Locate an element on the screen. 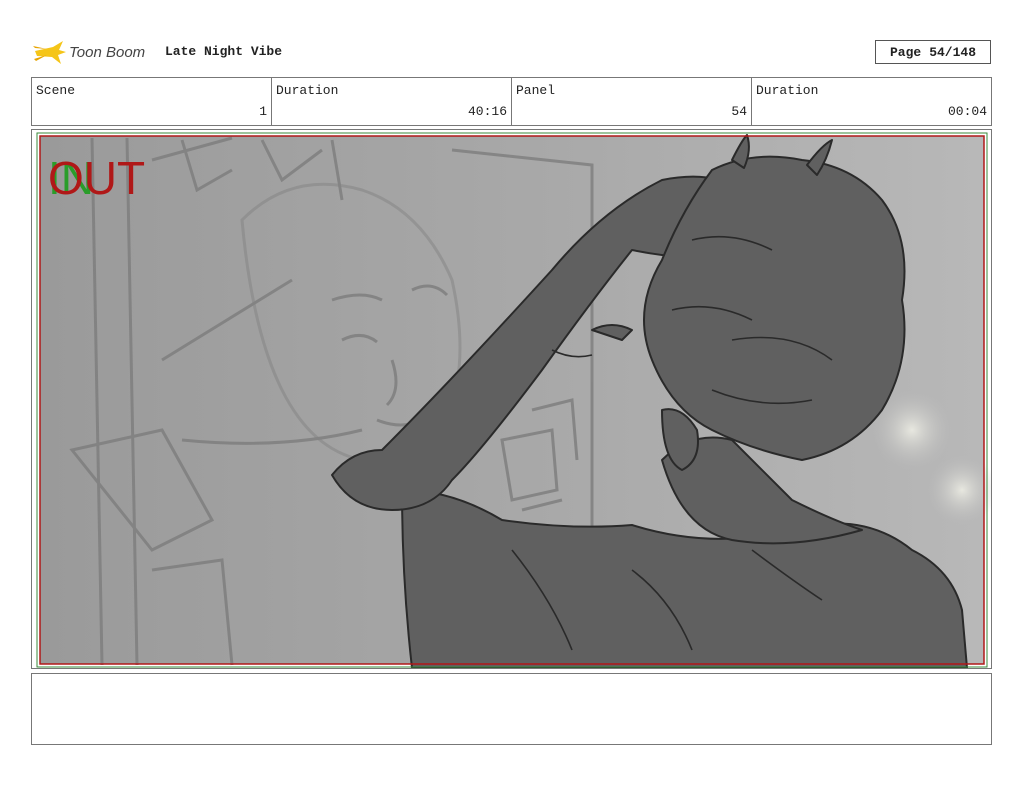 The width and height of the screenshot is (1024, 791). toon-boom-logo: Toon Boom is located at coordinates (95, 52).